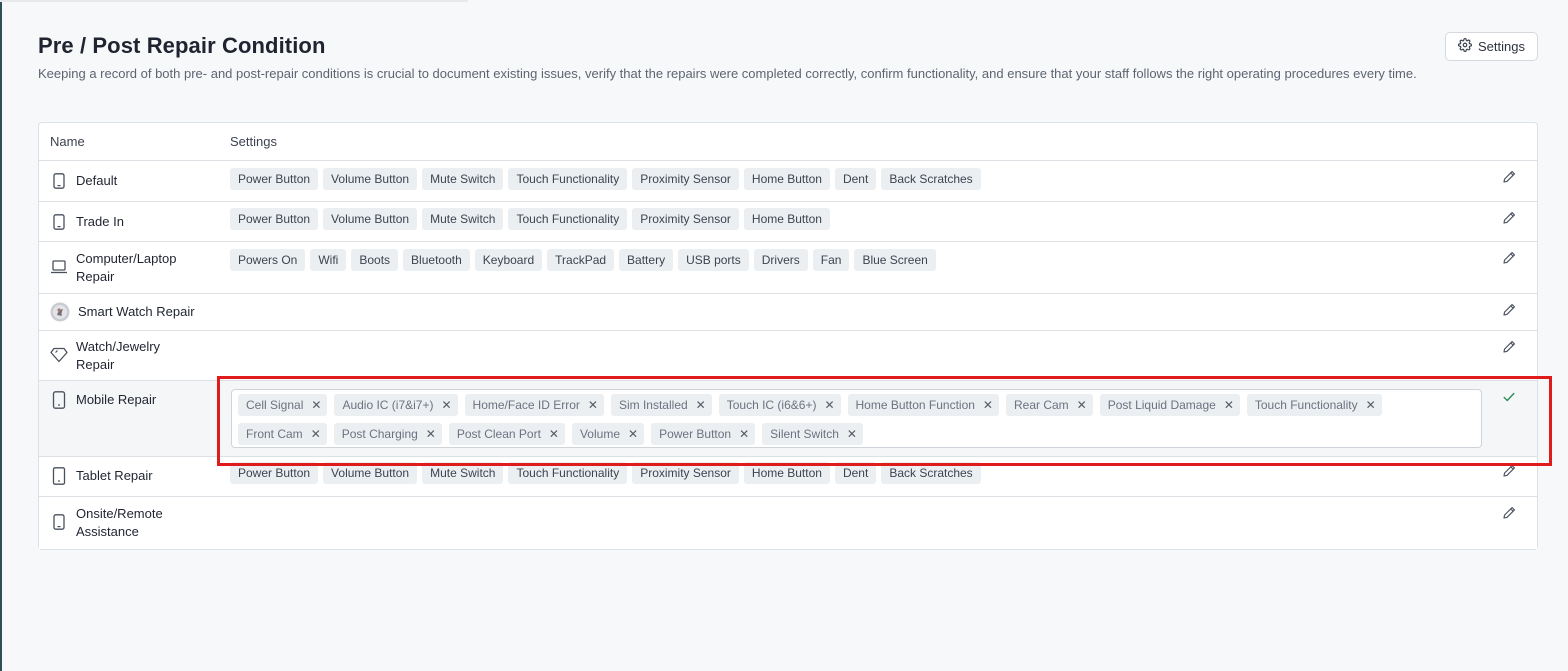  Describe the element at coordinates (713, 260) in the screenshot. I see `setting-chip: USB ports` at that location.